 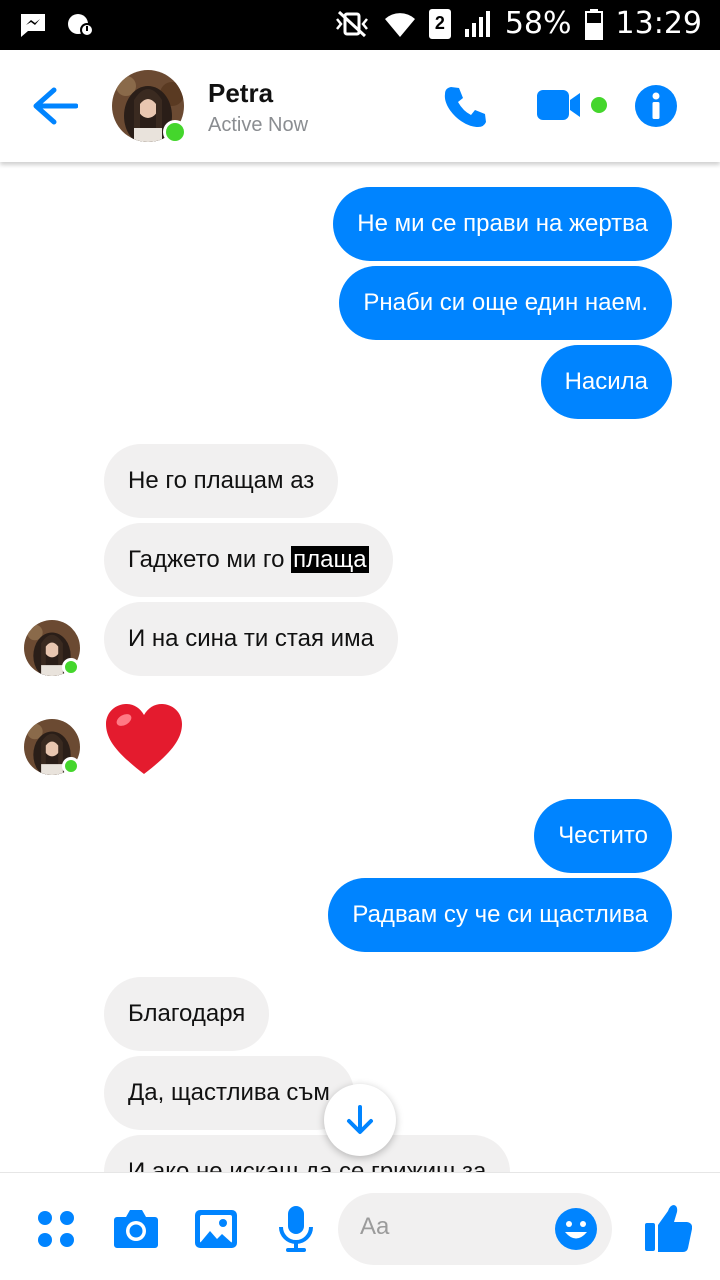 I want to click on more-apps-icon, so click(x=56, y=1229).